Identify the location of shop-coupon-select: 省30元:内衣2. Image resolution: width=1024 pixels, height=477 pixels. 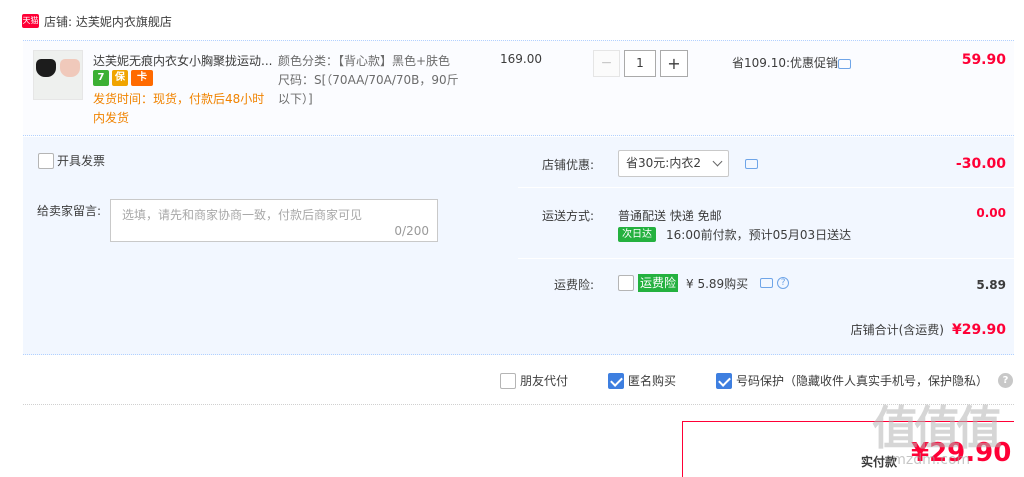
(673, 163).